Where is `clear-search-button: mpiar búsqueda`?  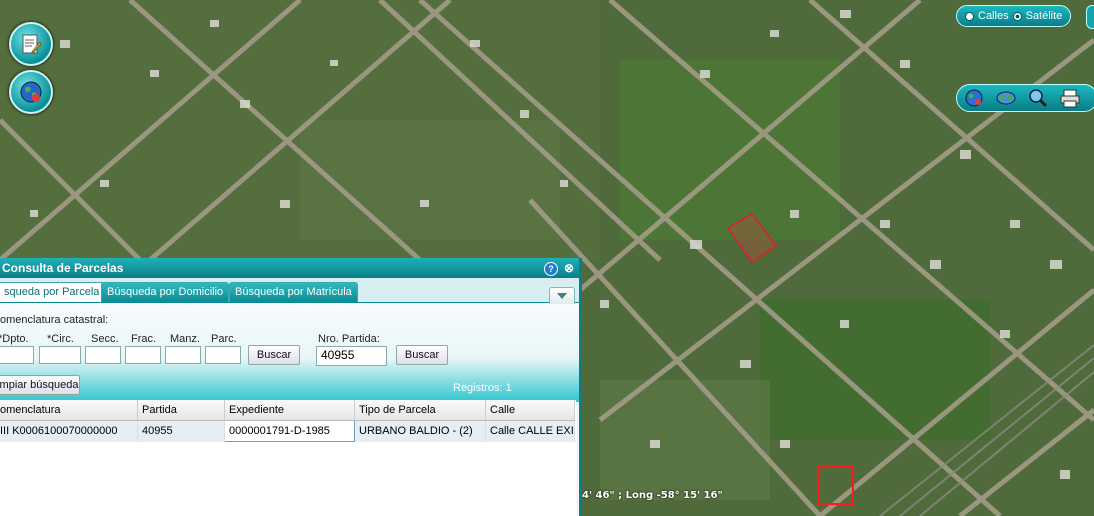
clear-search-button: mpiar búsqueda is located at coordinates (40, 385).